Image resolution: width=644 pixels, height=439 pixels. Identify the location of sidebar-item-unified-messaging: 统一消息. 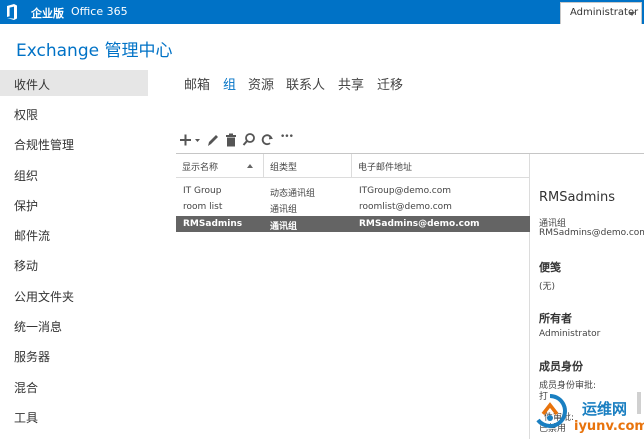
(74, 325).